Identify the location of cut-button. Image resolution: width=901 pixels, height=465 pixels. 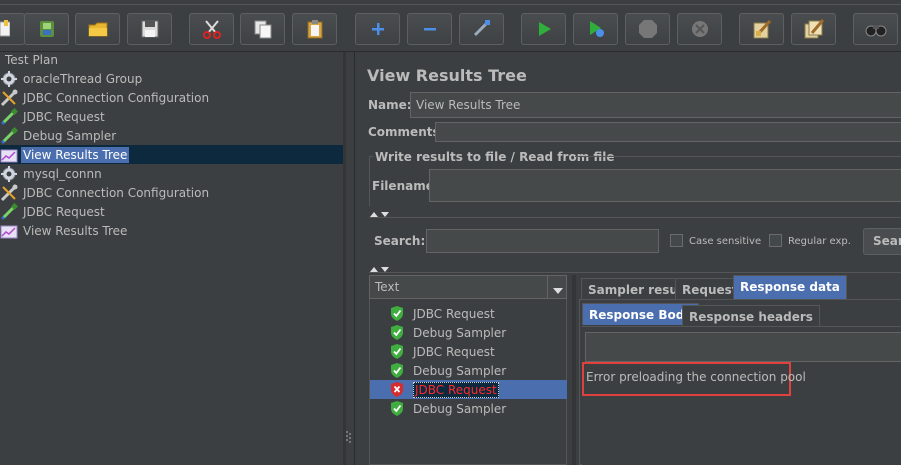
(211, 29).